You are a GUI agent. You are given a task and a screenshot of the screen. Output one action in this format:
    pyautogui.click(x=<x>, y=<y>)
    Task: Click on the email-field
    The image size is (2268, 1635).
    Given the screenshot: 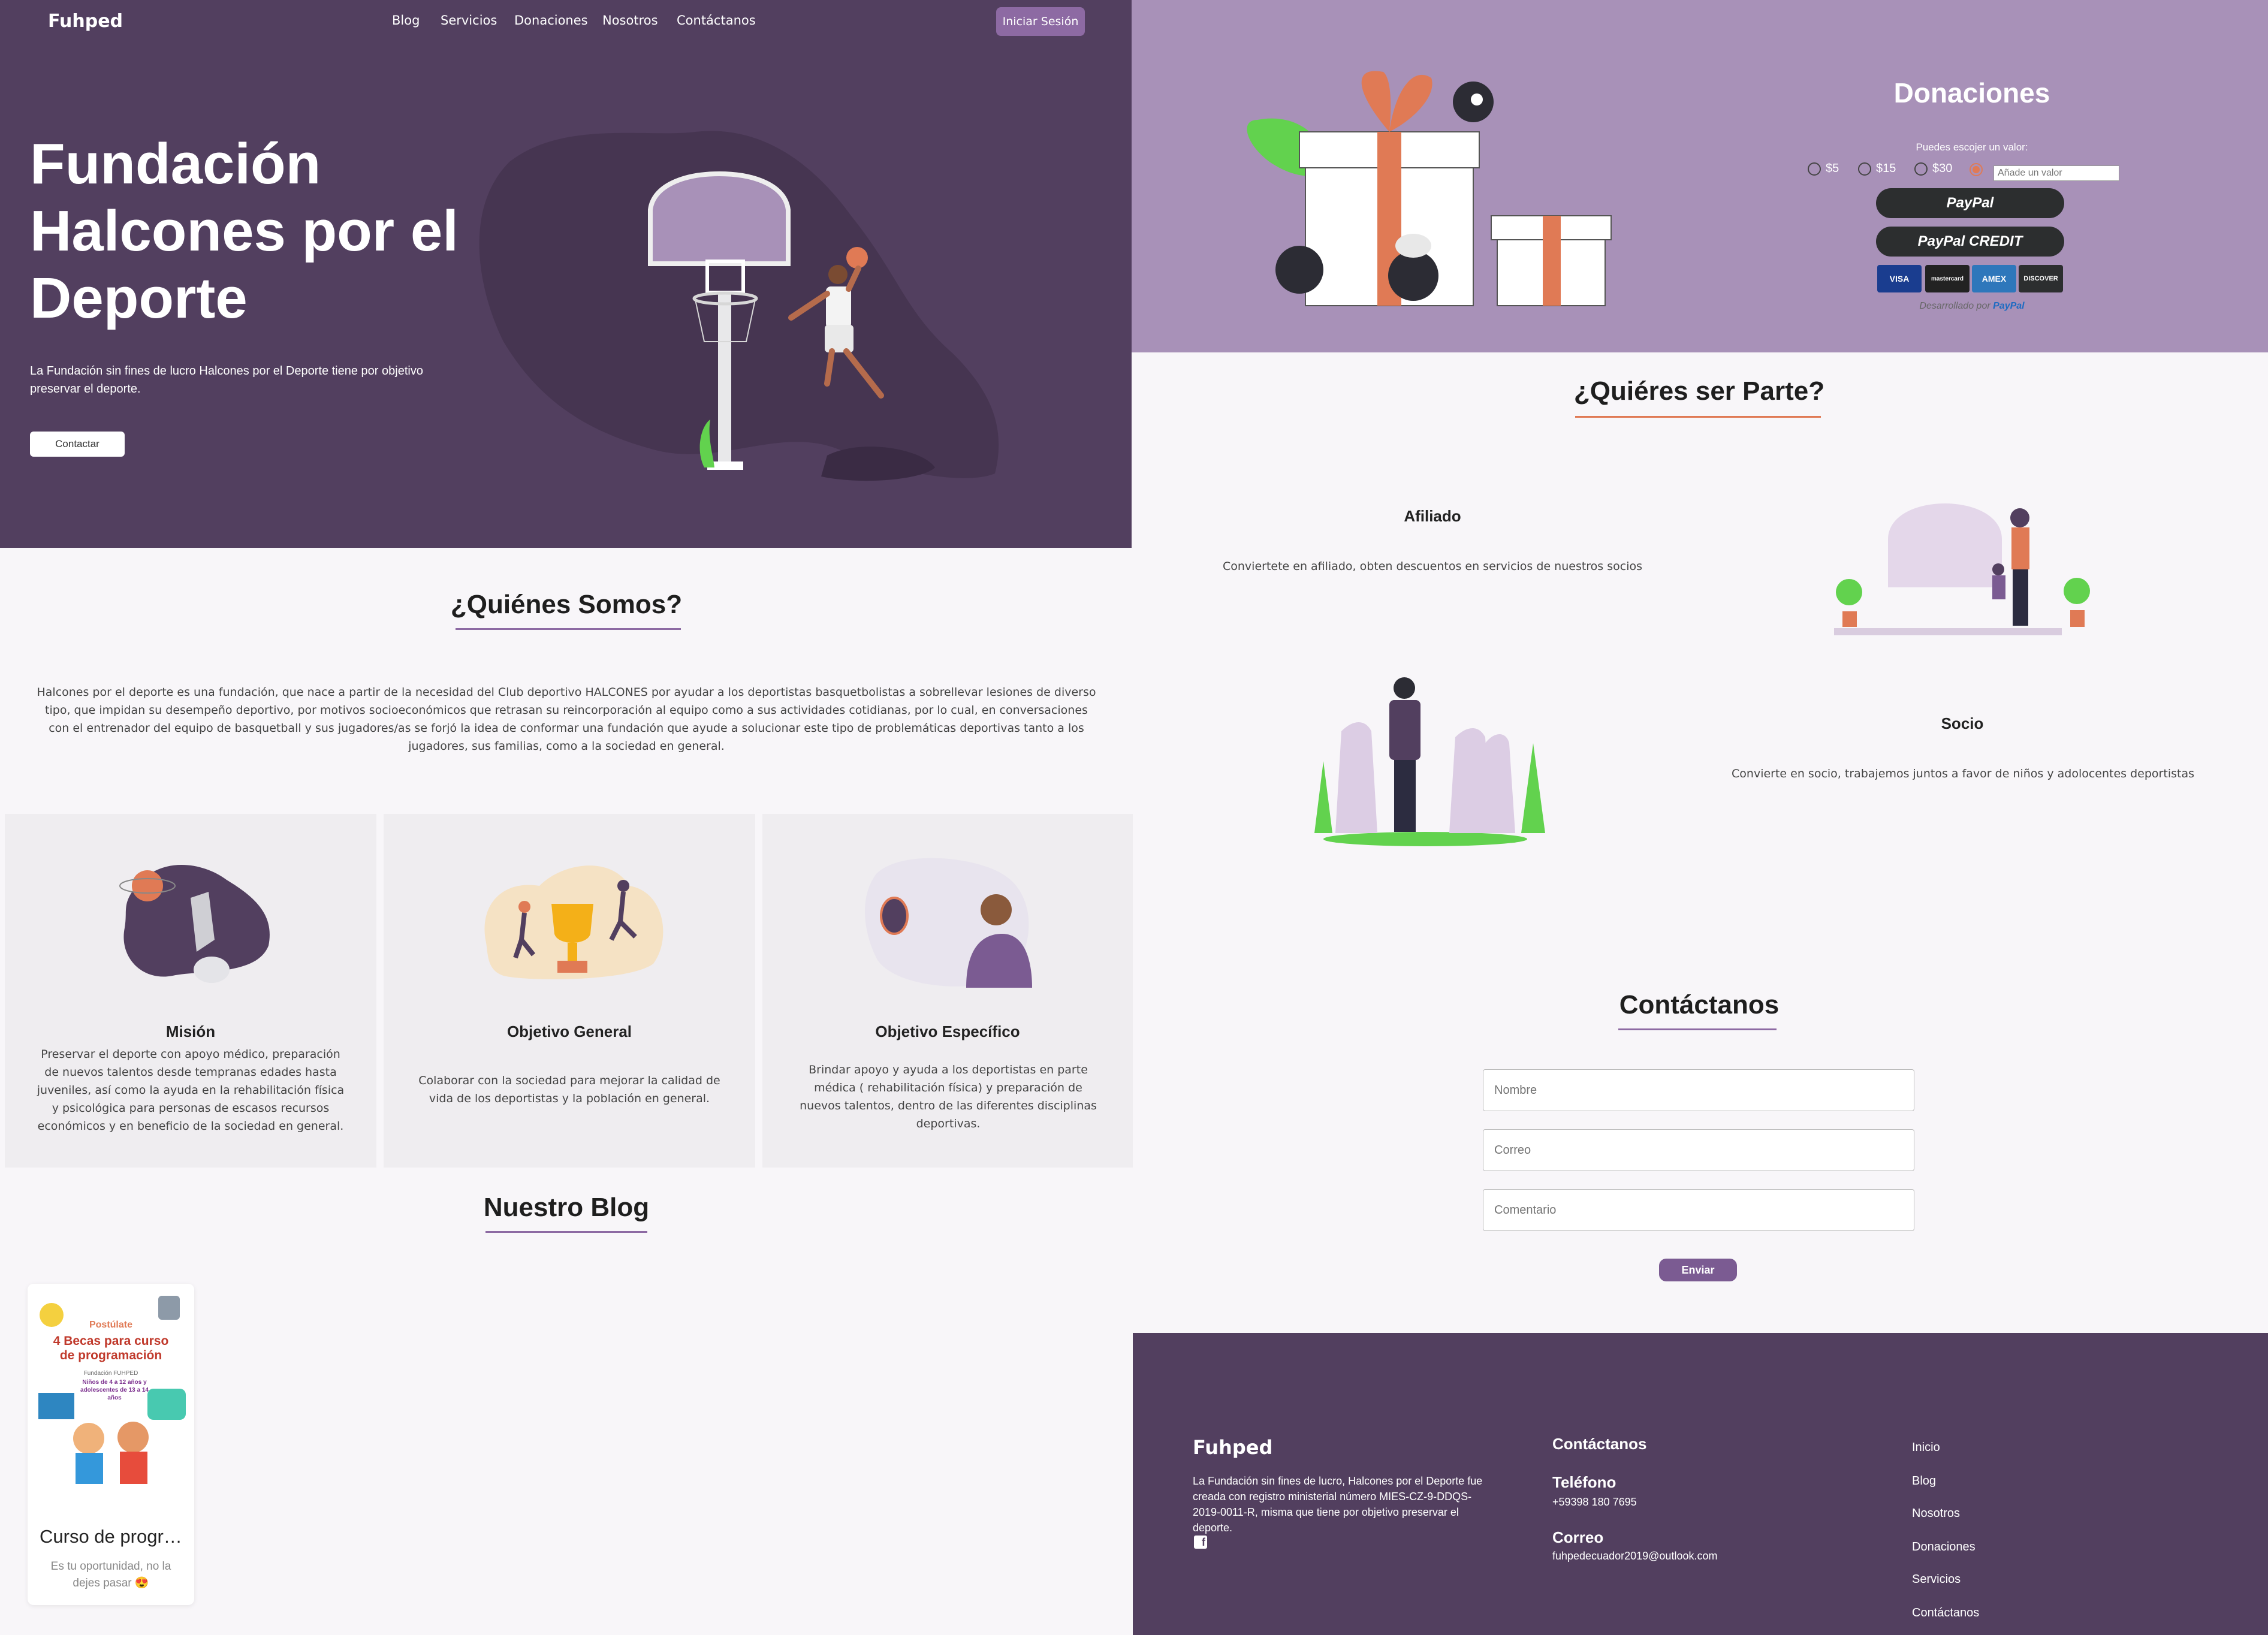 What is the action you would take?
    pyautogui.click(x=1698, y=1150)
    